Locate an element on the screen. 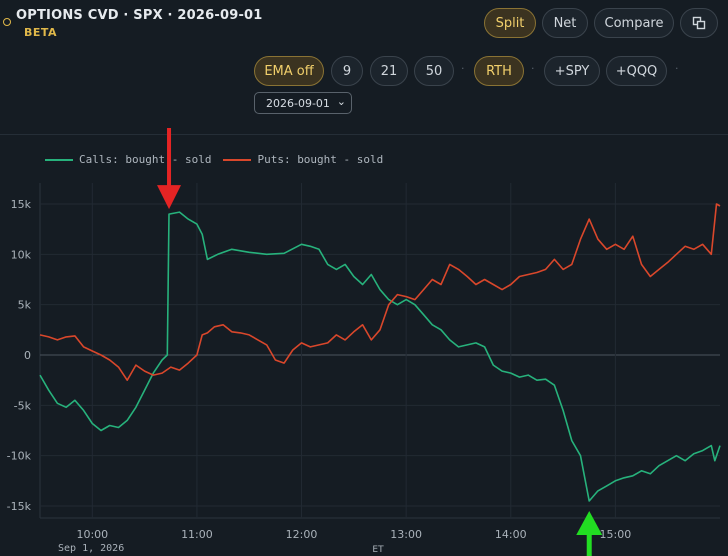  x-tick-label: 11:00 is located at coordinates (197, 534).